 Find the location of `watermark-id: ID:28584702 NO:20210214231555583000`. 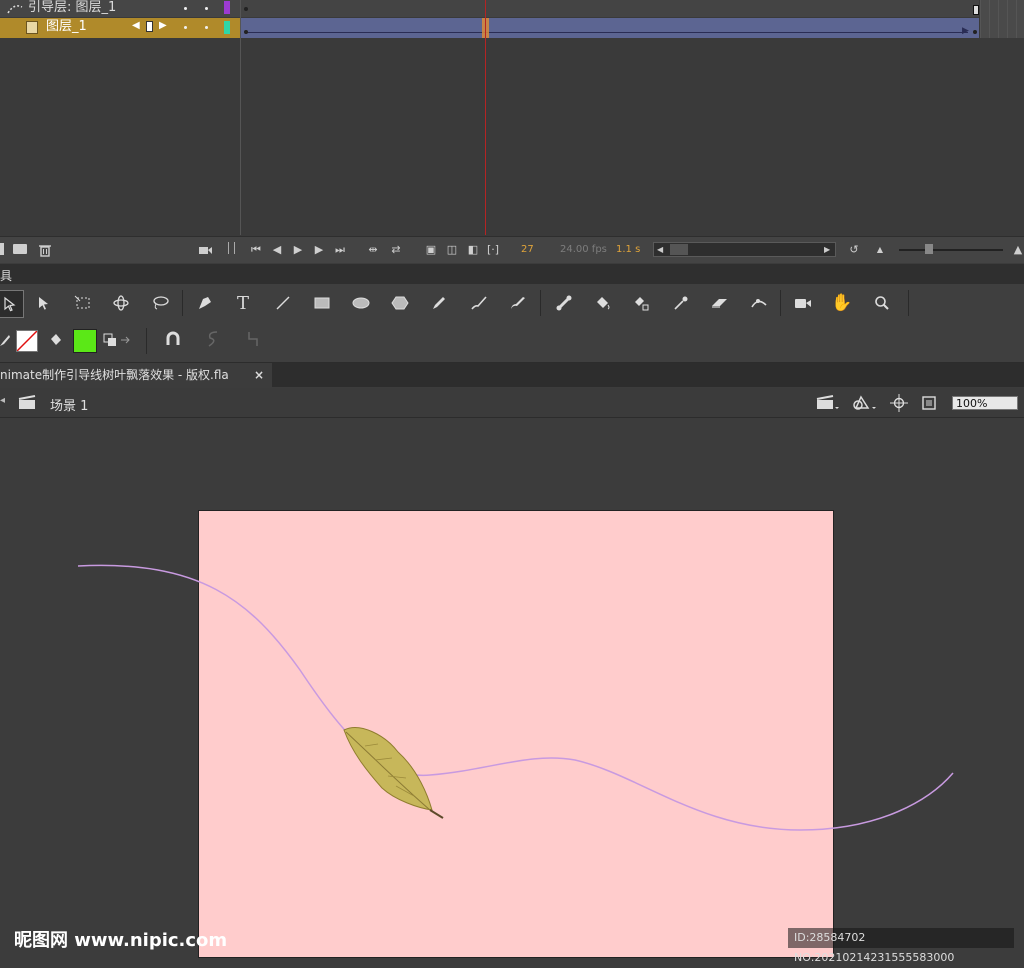

watermark-id: ID:28584702 NO:20210214231555583000 is located at coordinates (901, 946).